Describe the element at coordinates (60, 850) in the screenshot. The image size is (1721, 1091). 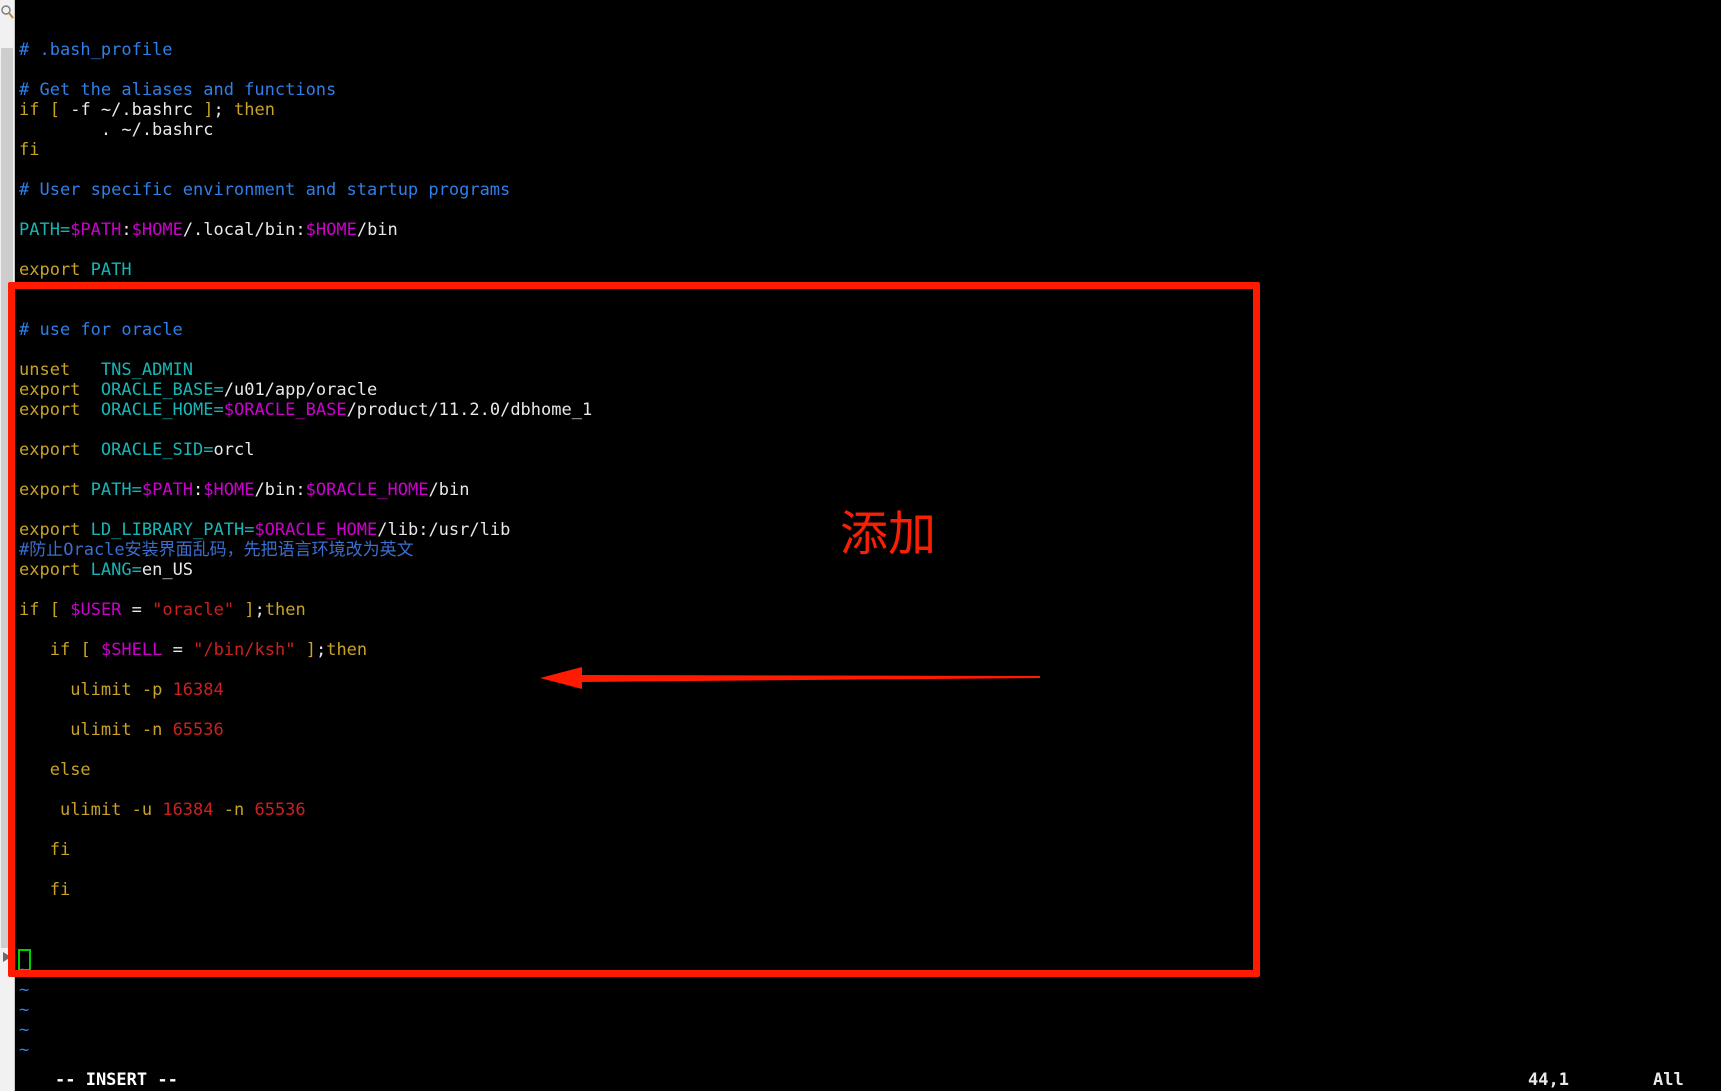
I see `code-token: fi` at that location.